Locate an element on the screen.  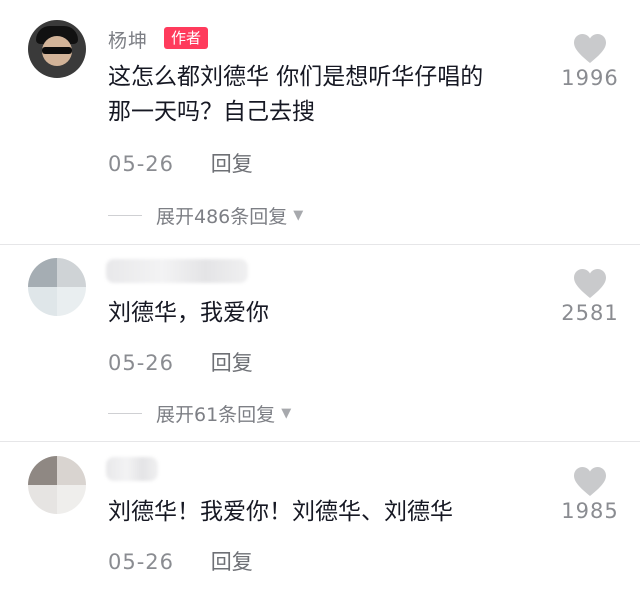
like-button: 1996 is located at coordinates (590, 61).